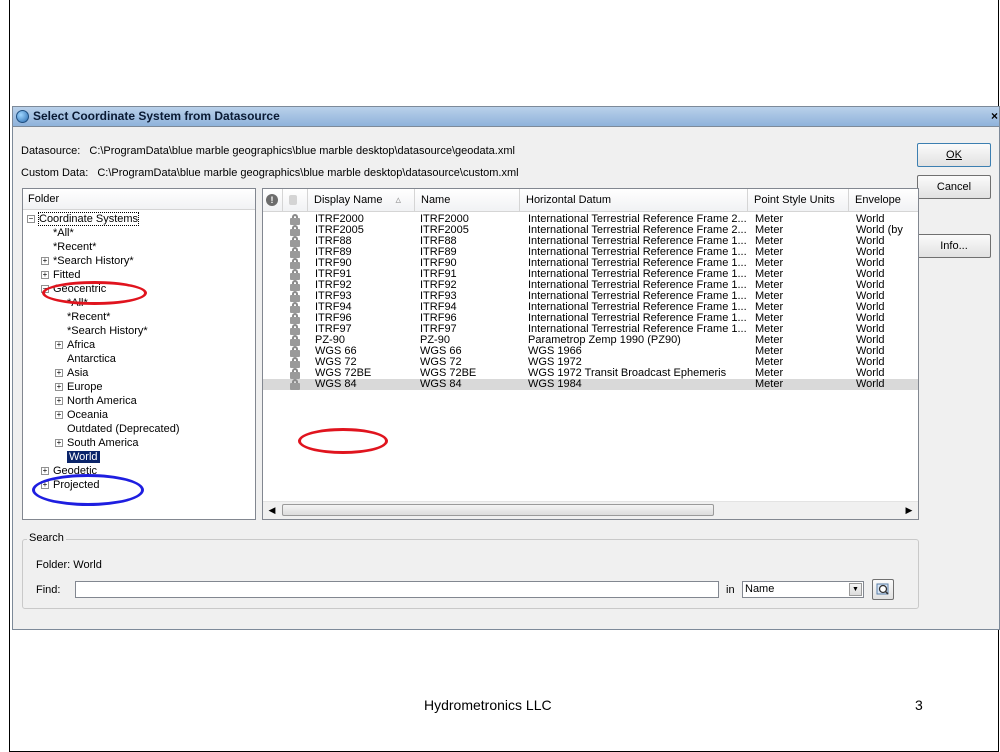 The image size is (1000, 752). I want to click on table-cell: WGS 84, so click(441, 384).